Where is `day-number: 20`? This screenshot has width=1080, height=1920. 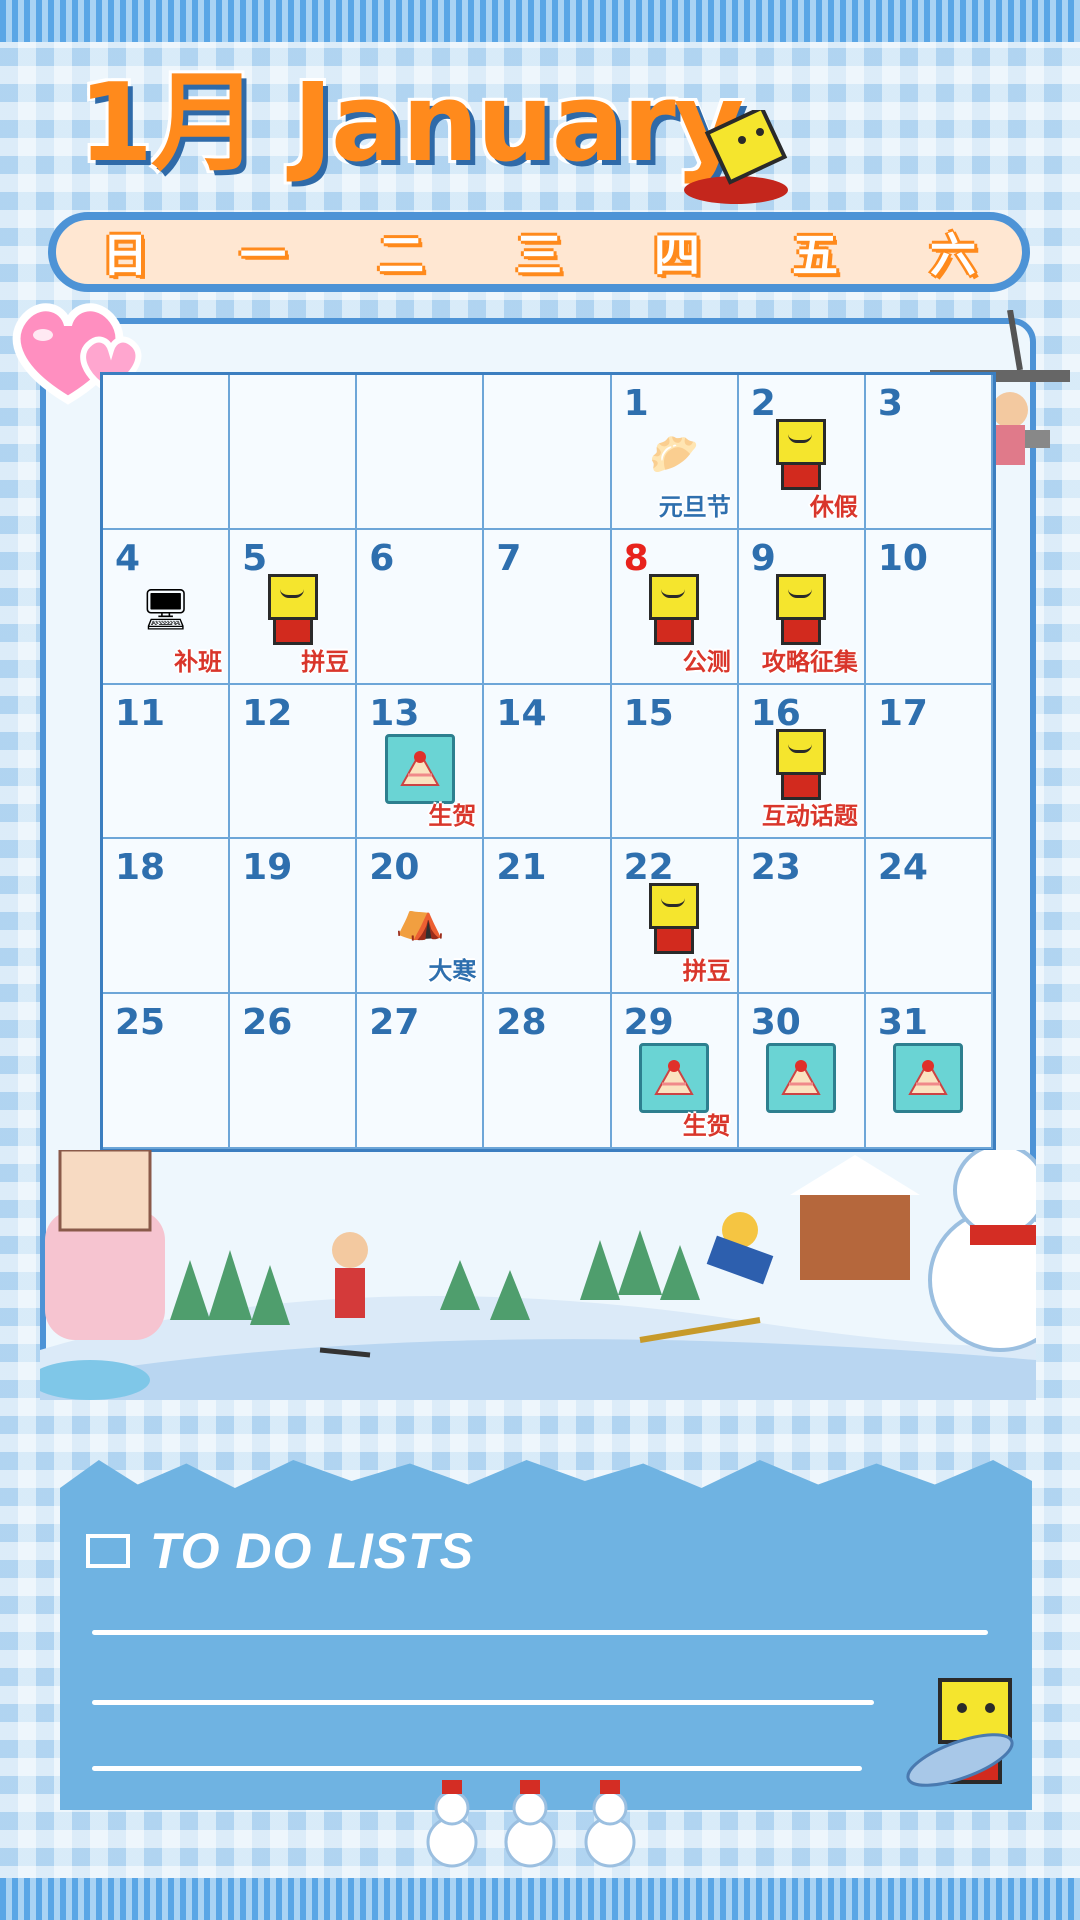
day-number: 20 is located at coordinates (394, 868).